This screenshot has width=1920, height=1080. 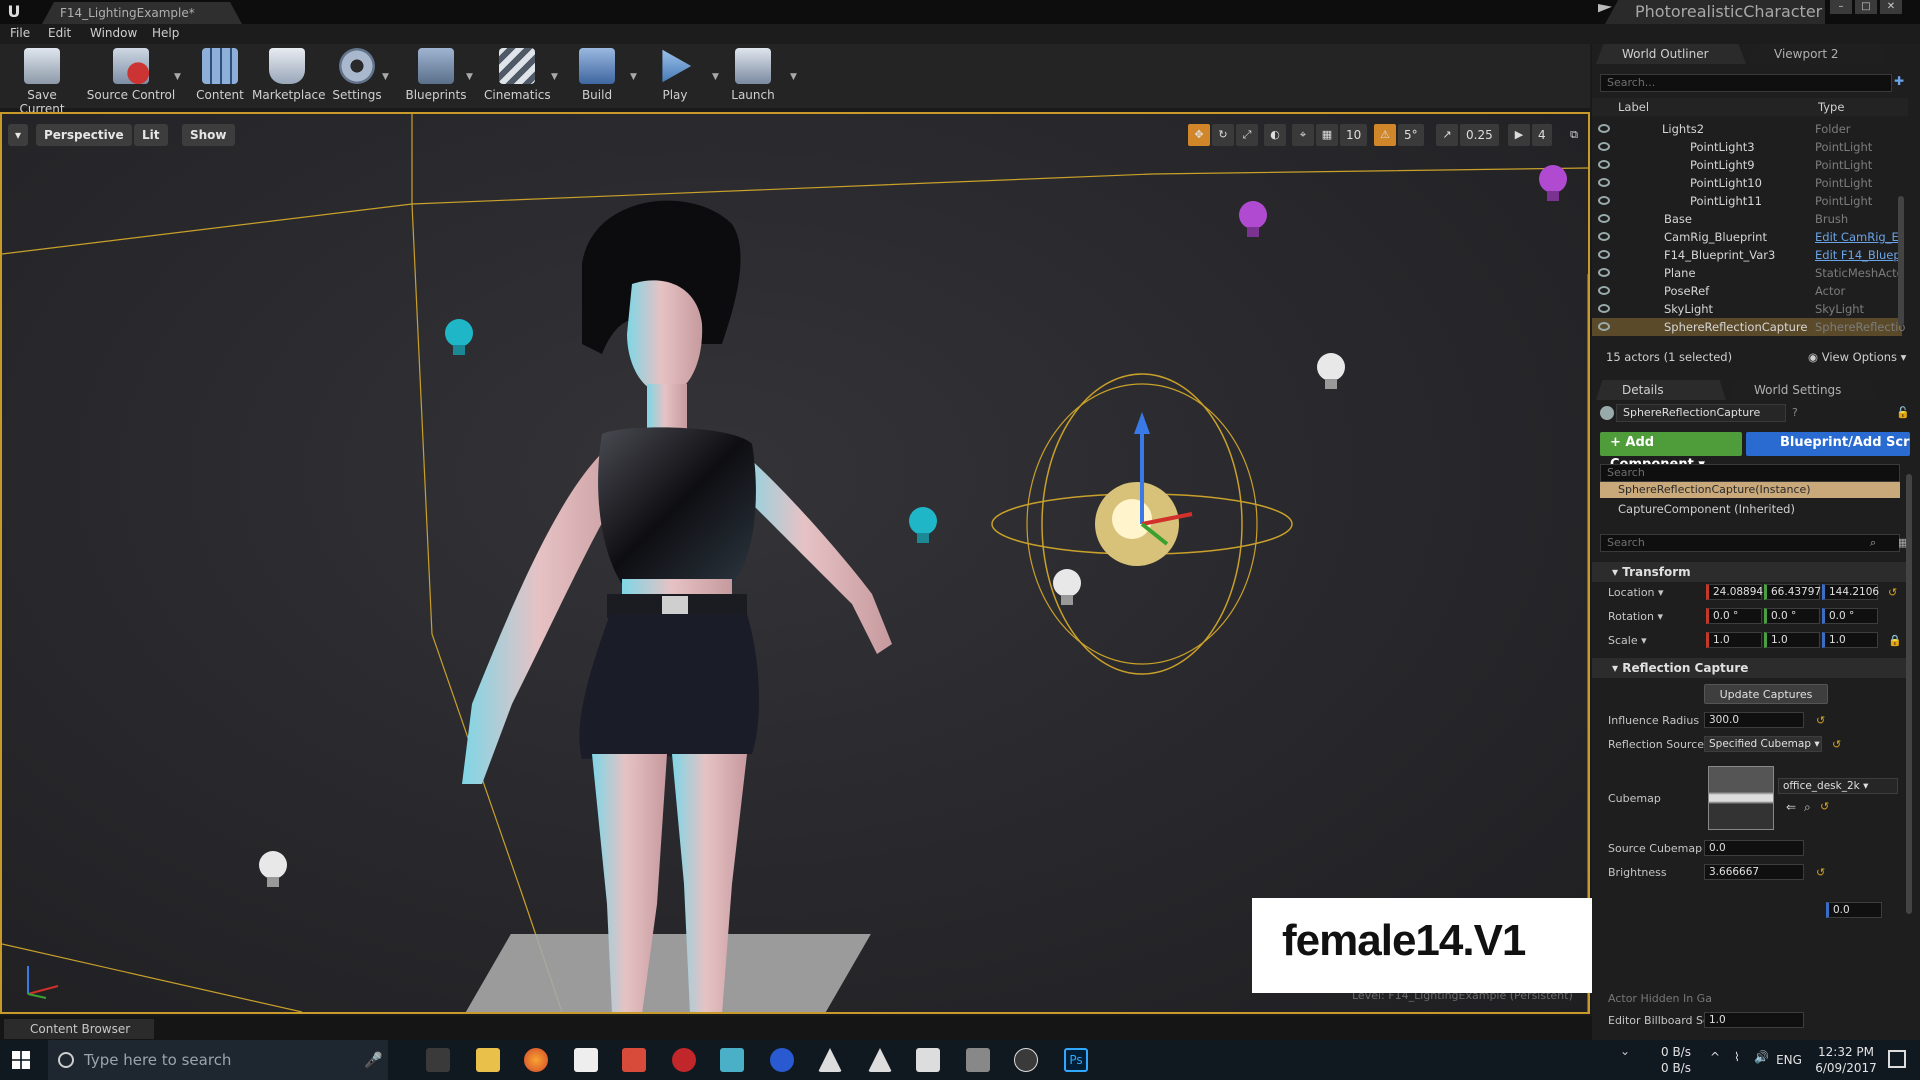 What do you see at coordinates (1747, 201) in the screenshot?
I see `list-item: PointLight11 PointLight` at bounding box center [1747, 201].